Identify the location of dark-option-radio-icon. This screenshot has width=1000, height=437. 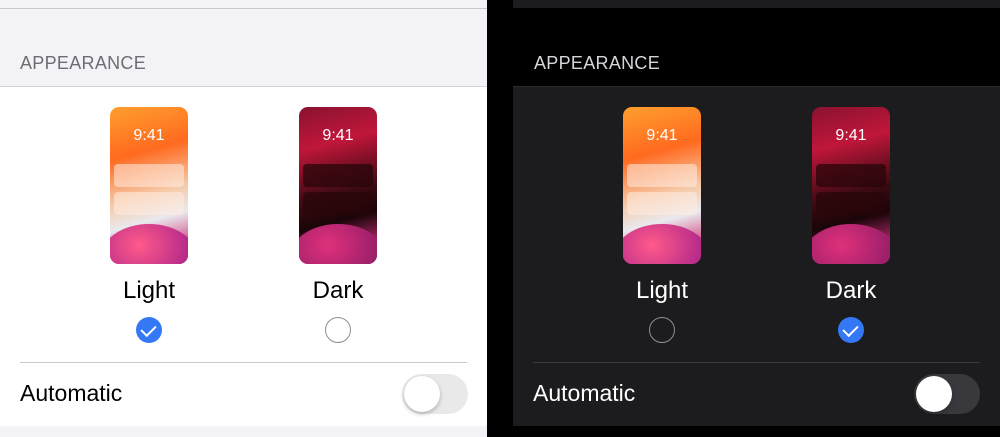
(338, 330).